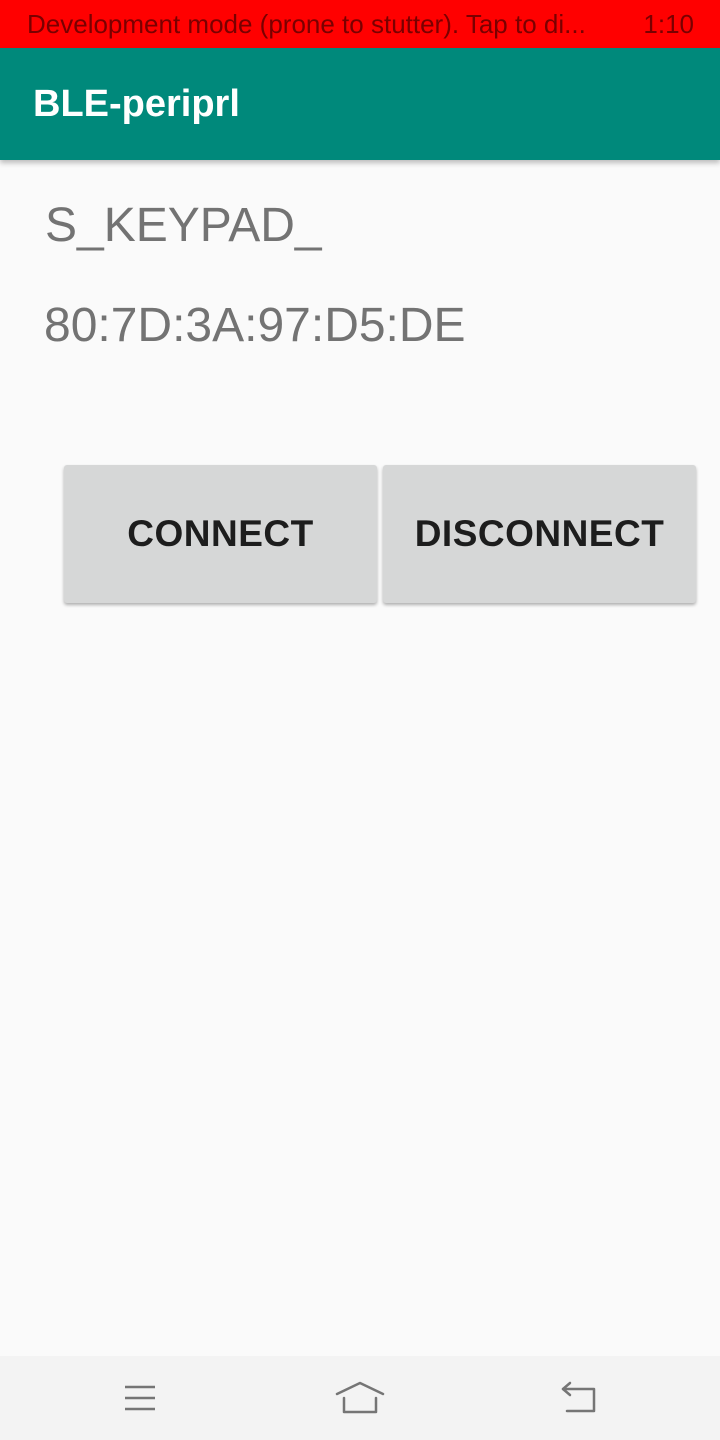  What do you see at coordinates (255, 325) in the screenshot?
I see `device-address: 80:7D:3A:97:D5:DE` at bounding box center [255, 325].